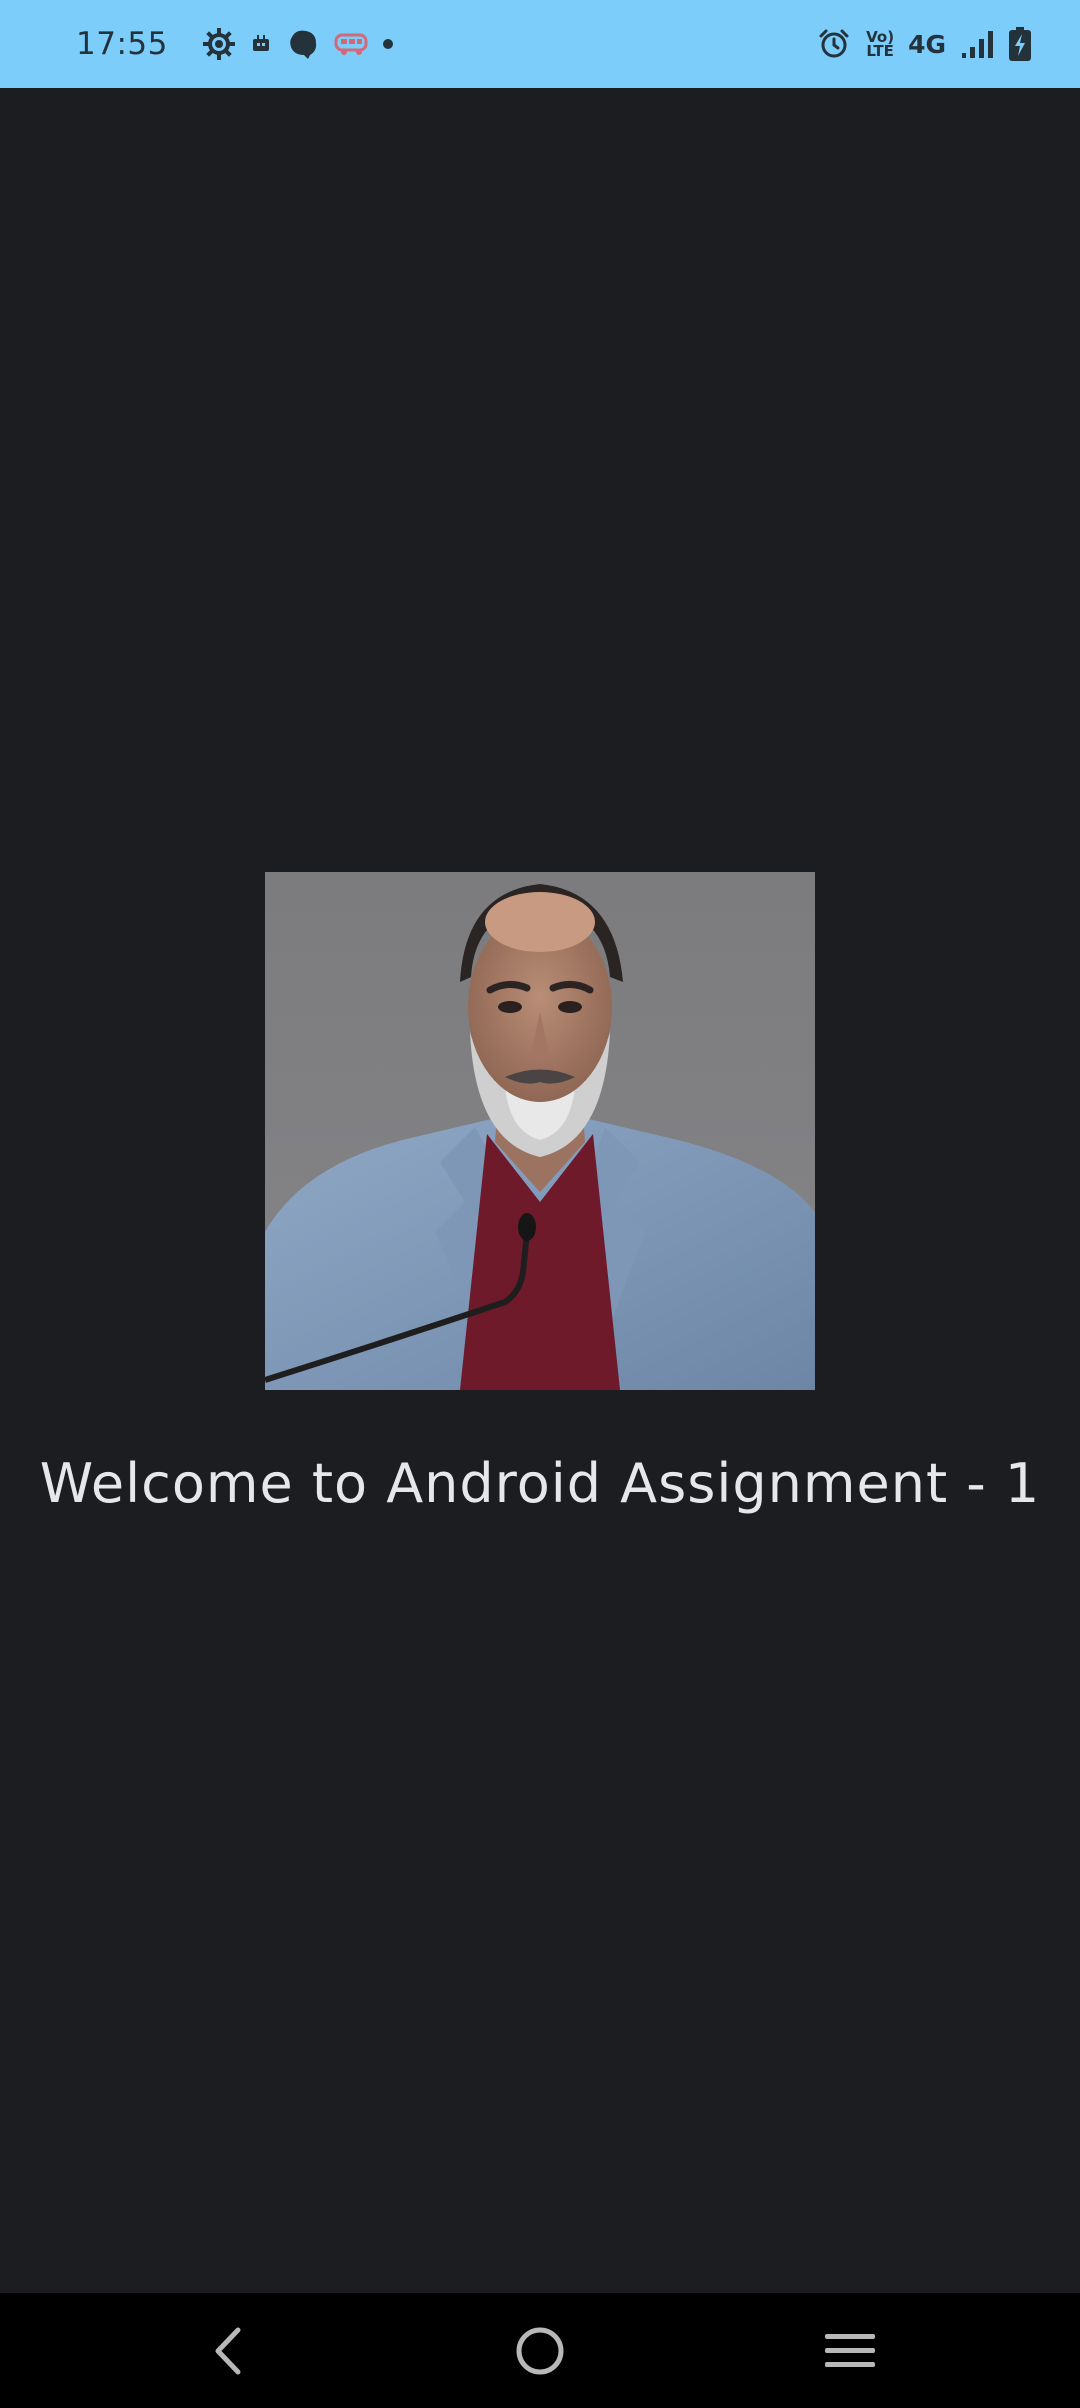 This screenshot has height=2408, width=1080. Describe the element at coordinates (351, 44) in the screenshot. I see `bus-icon` at that location.